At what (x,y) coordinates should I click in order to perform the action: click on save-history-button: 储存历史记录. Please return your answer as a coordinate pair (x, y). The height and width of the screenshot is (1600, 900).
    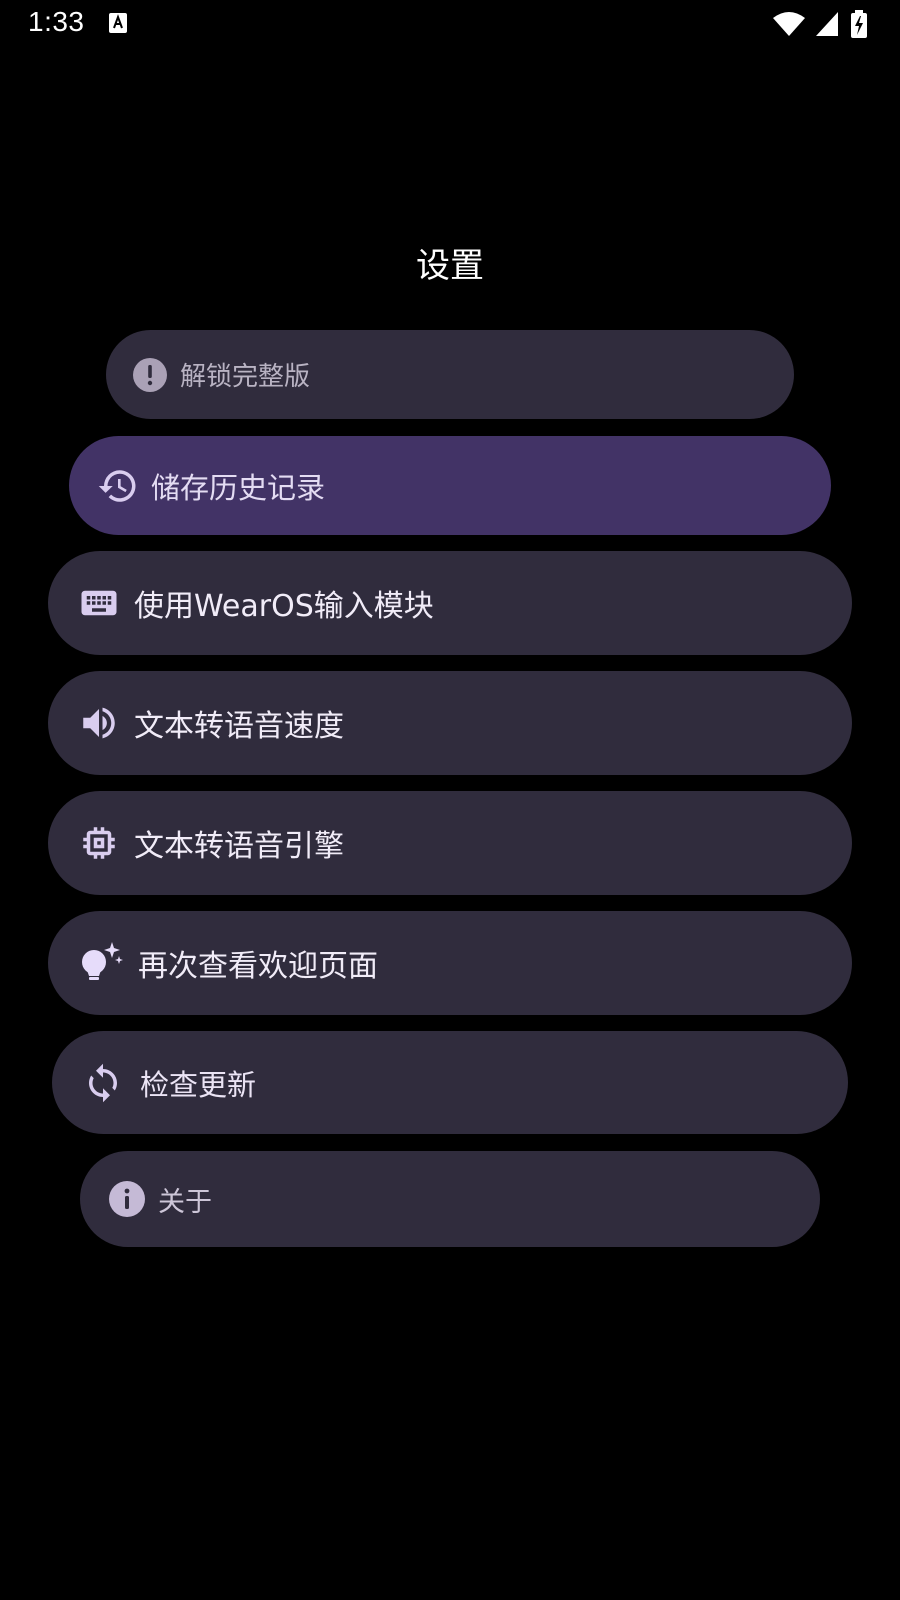
    Looking at the image, I should click on (450, 485).